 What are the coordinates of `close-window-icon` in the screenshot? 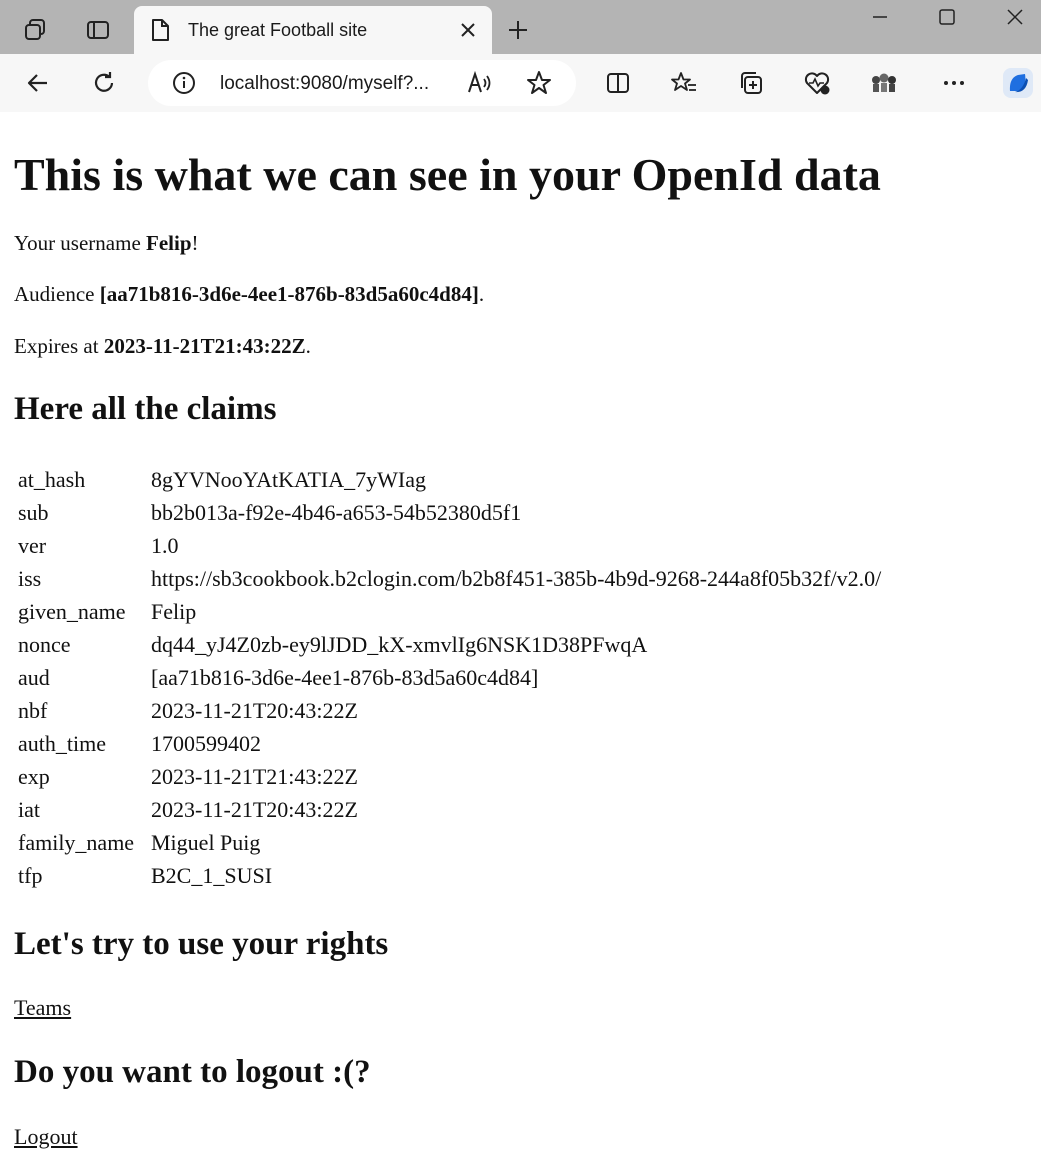 It's located at (1015, 17).